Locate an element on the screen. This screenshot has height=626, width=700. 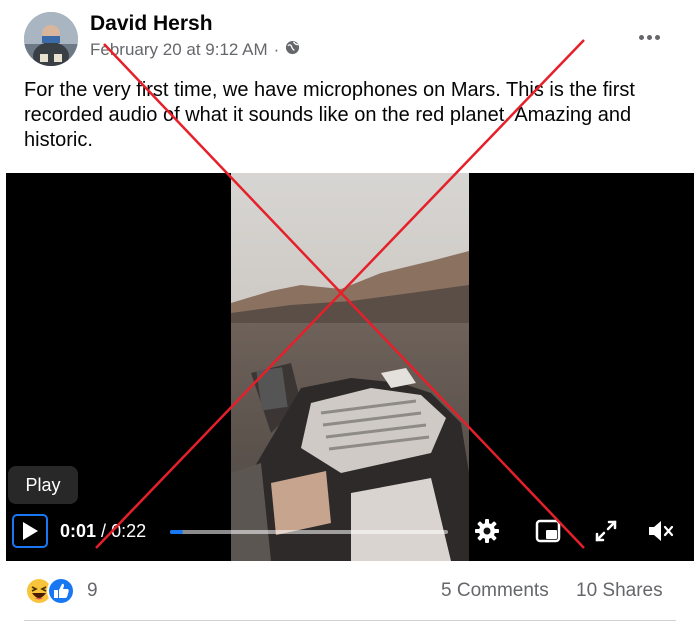
play-button is located at coordinates (30, 531).